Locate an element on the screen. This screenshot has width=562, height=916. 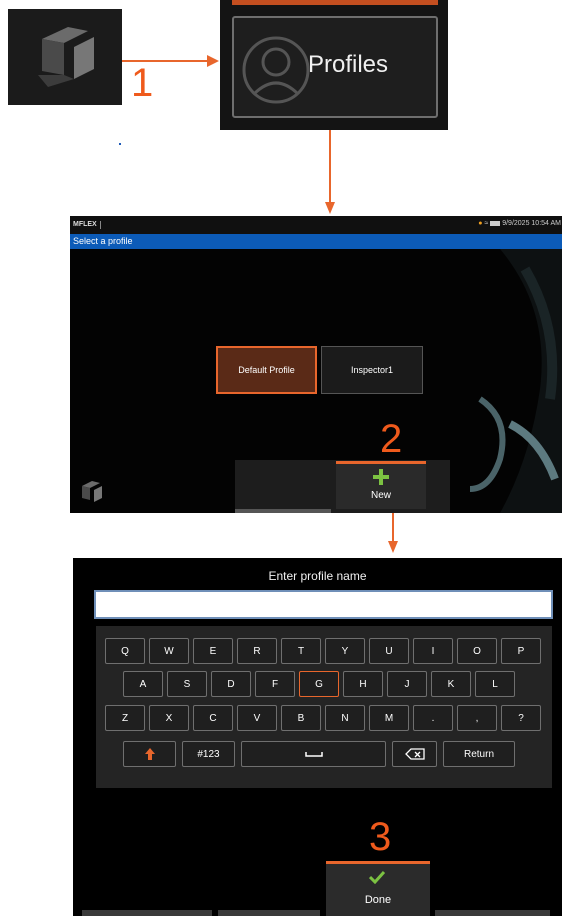
key-p: P is located at coordinates (521, 651).